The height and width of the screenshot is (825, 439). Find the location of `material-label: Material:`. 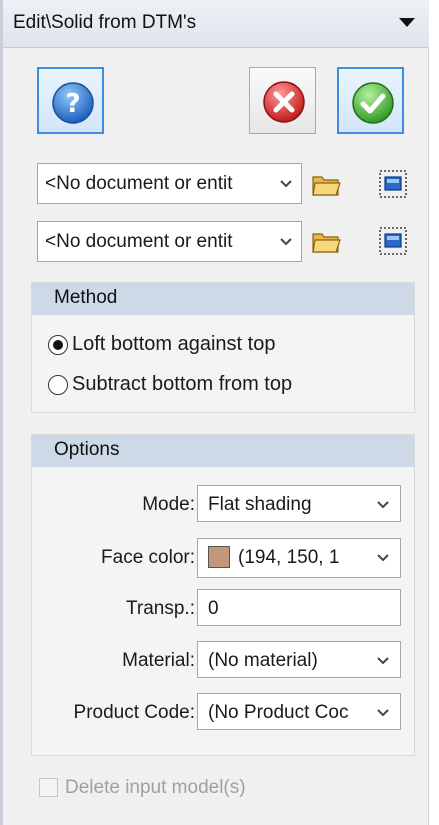

material-label: Material: is located at coordinates (158, 660).